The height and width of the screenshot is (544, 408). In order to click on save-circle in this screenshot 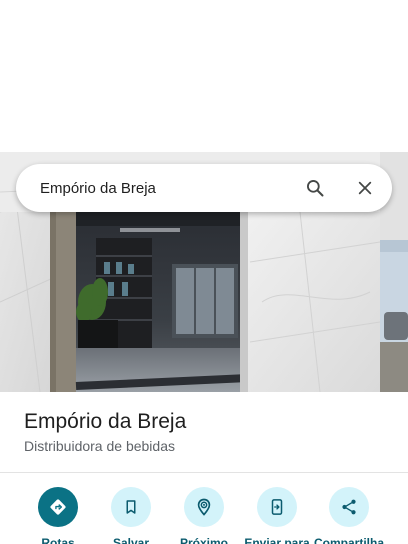, I will do `click(131, 507)`.